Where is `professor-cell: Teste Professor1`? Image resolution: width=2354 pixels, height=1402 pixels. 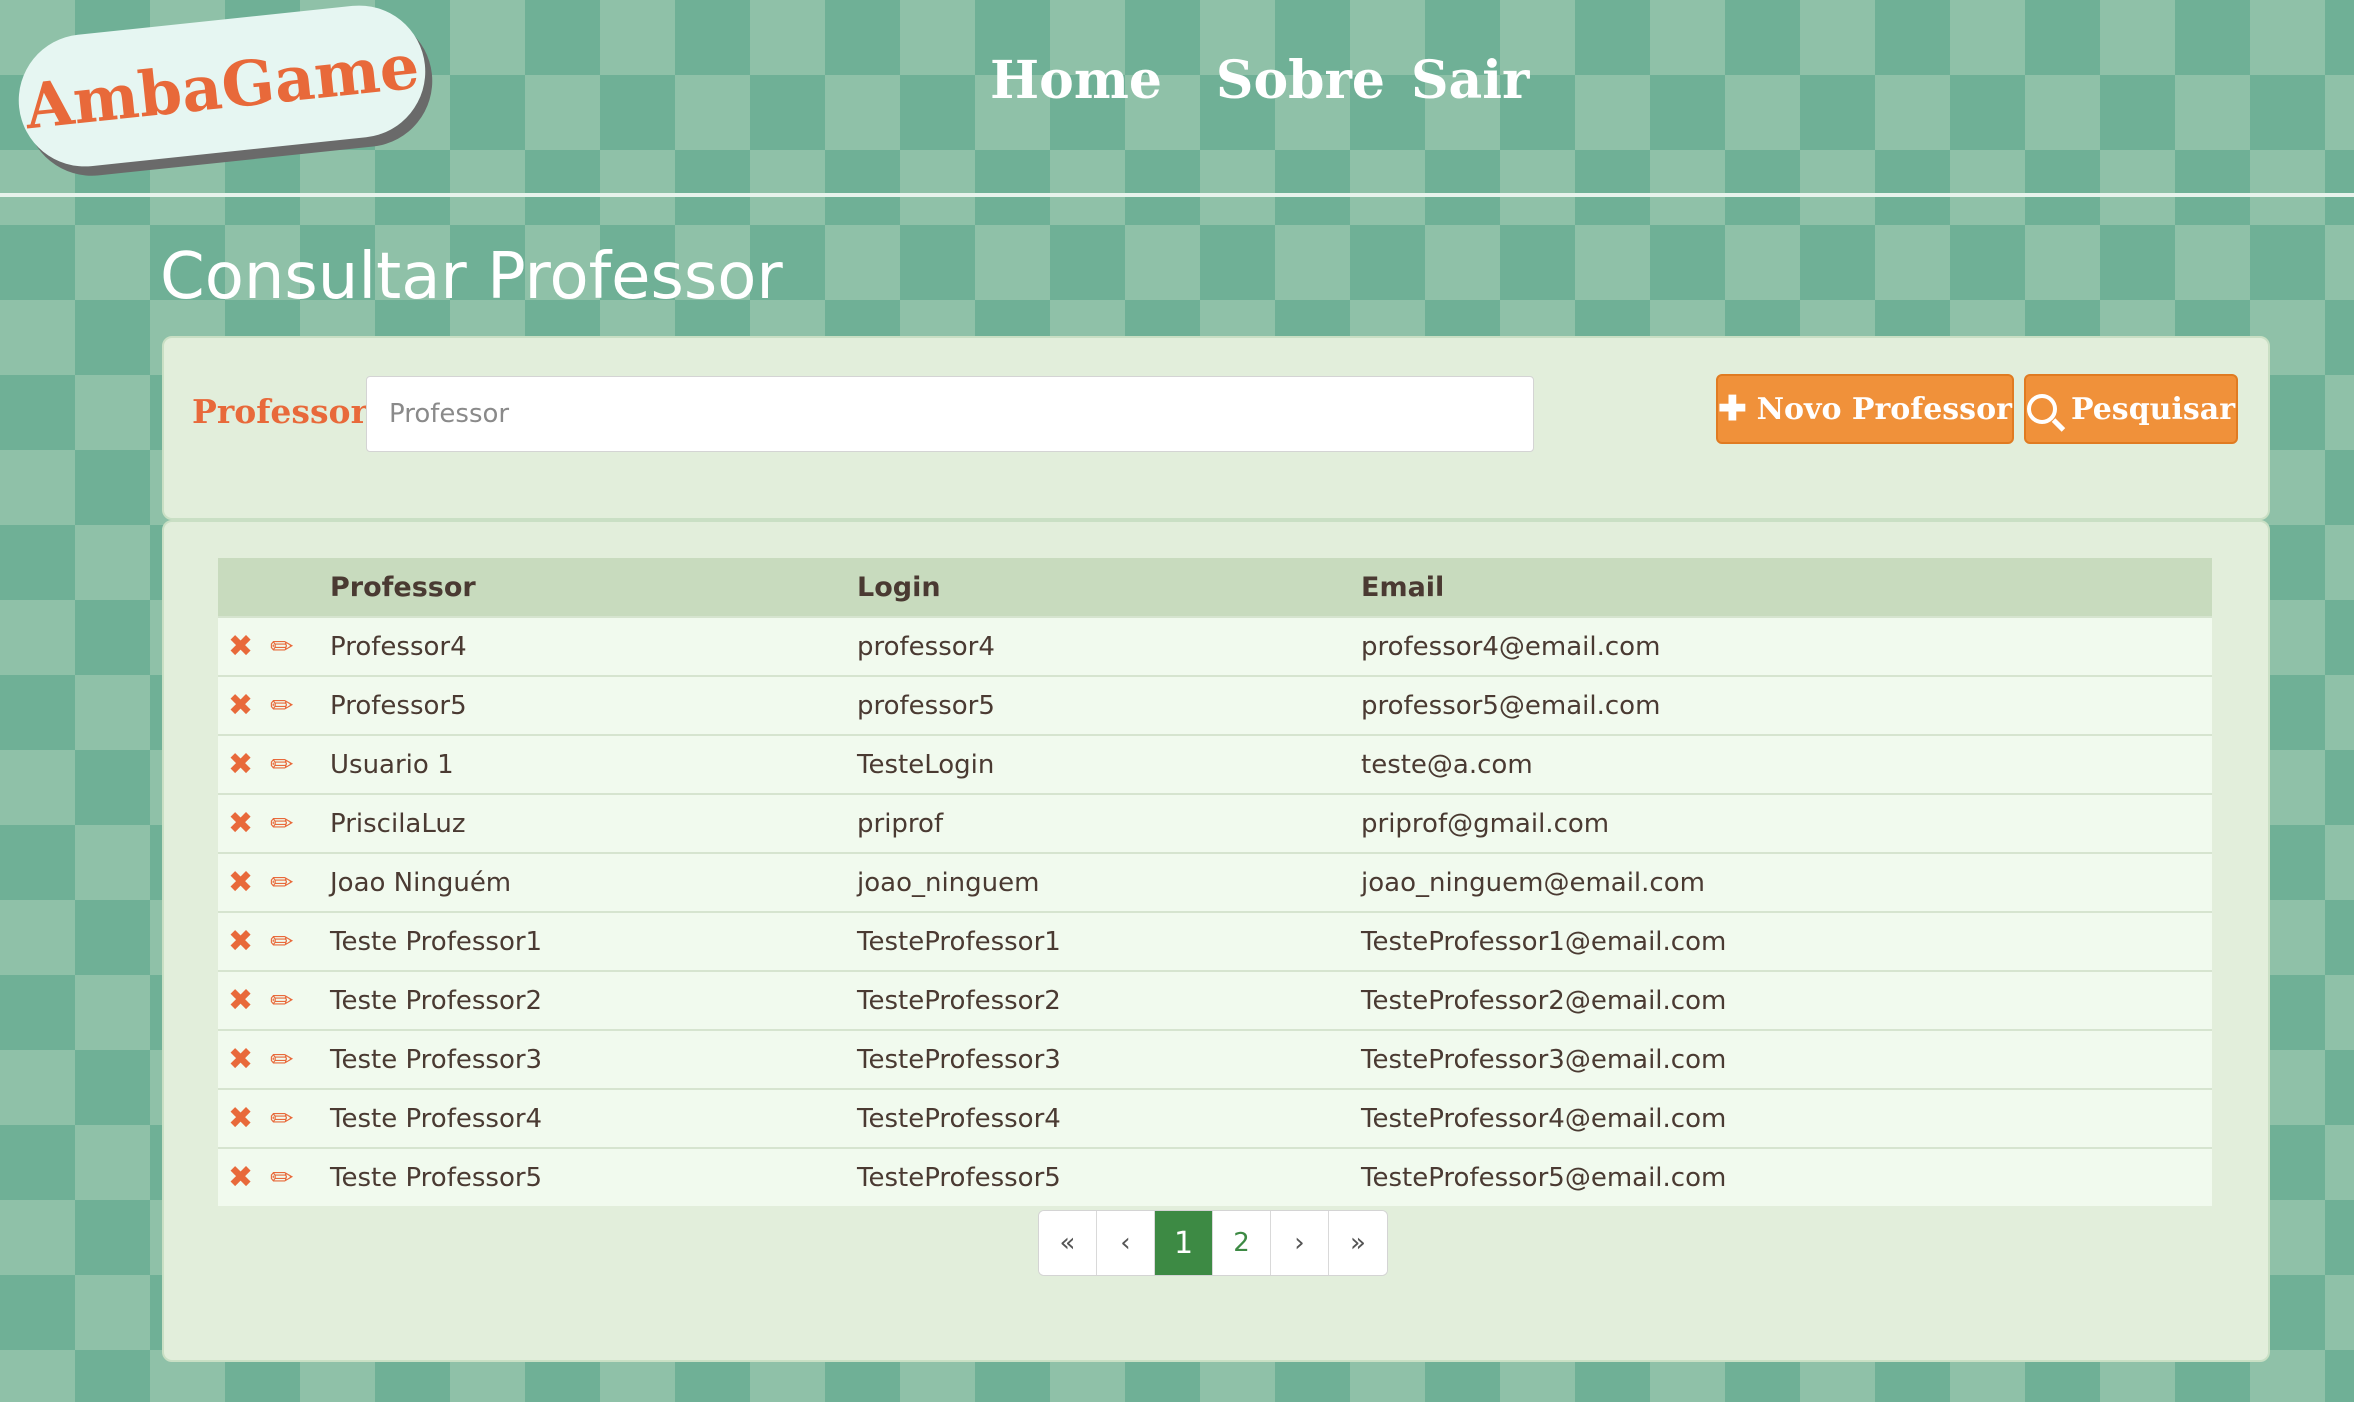 professor-cell: Teste Professor1 is located at coordinates (592, 941).